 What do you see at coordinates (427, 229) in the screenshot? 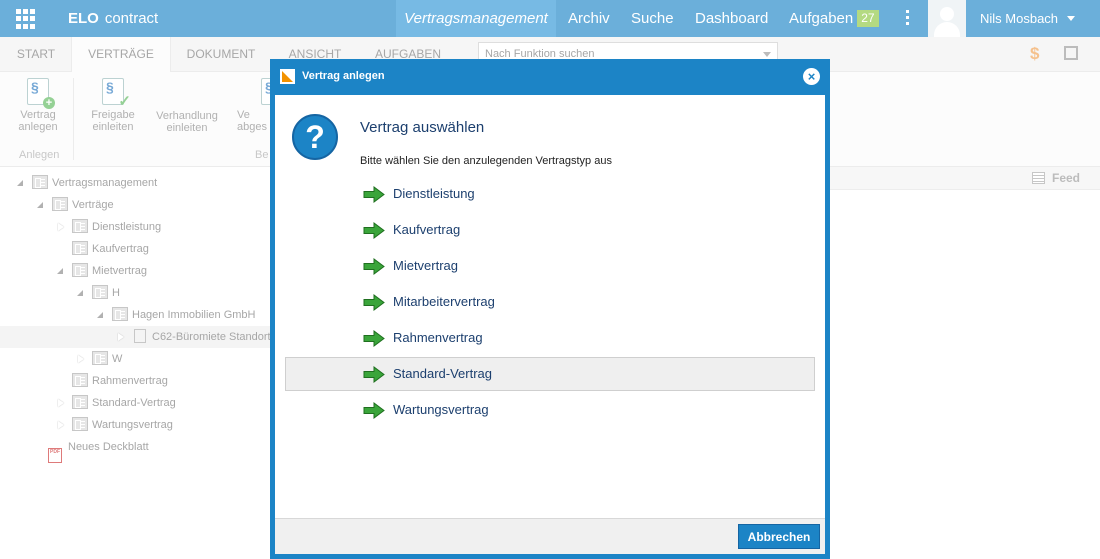
I see `option-label: Kaufvertrag` at bounding box center [427, 229].